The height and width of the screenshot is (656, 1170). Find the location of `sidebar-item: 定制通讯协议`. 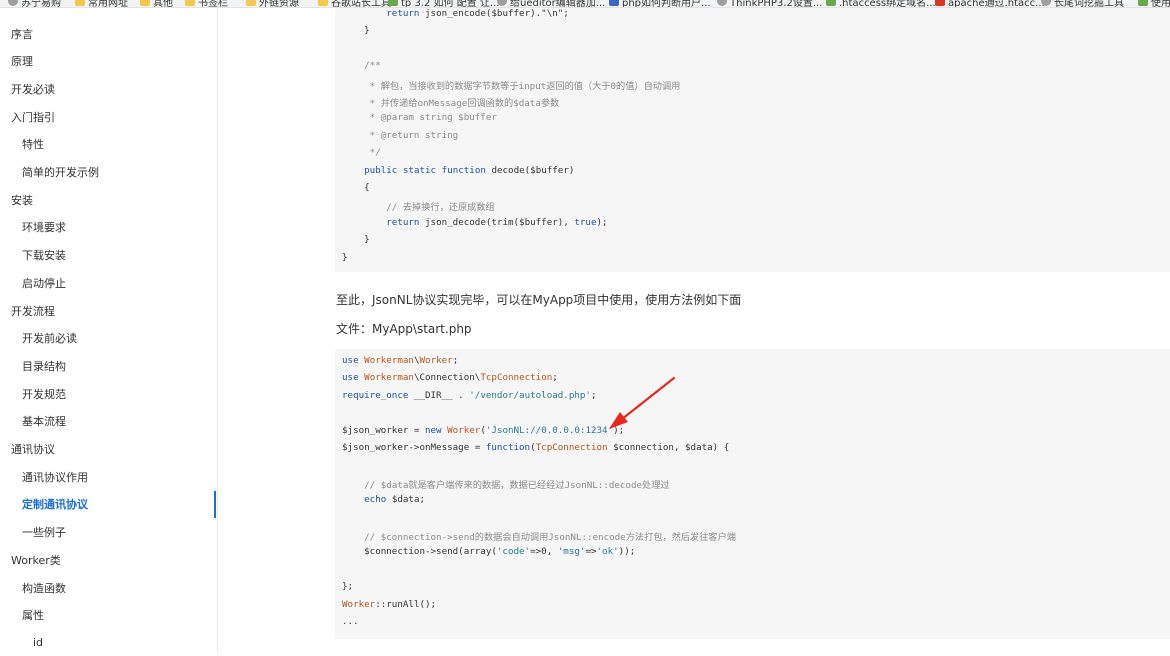

sidebar-item: 定制通讯协议 is located at coordinates (109, 504).